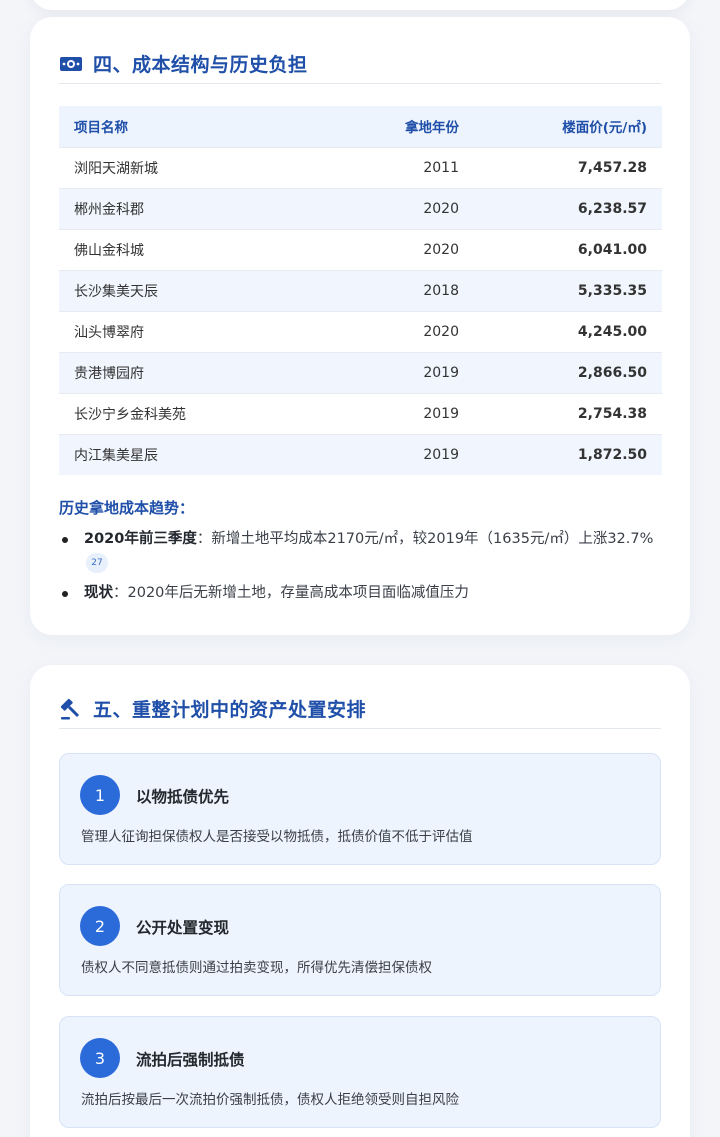 The image size is (720, 1137). I want to click on step-number: 3, so click(100, 1058).